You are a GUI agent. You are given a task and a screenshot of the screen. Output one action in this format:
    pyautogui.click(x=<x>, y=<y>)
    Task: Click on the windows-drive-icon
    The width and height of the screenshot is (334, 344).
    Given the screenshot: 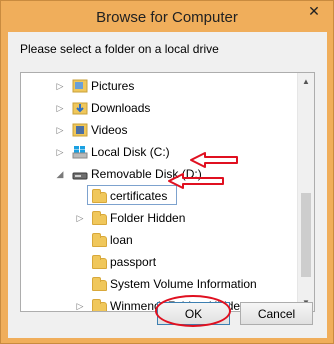 What is the action you would take?
    pyautogui.click(x=80, y=152)
    